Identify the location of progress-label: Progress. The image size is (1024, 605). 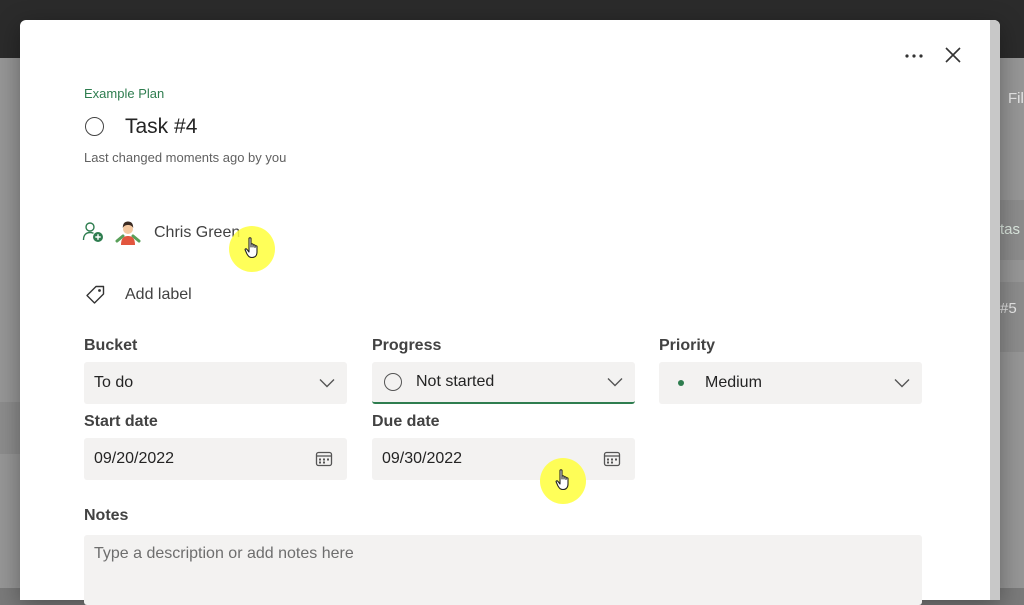
(407, 345).